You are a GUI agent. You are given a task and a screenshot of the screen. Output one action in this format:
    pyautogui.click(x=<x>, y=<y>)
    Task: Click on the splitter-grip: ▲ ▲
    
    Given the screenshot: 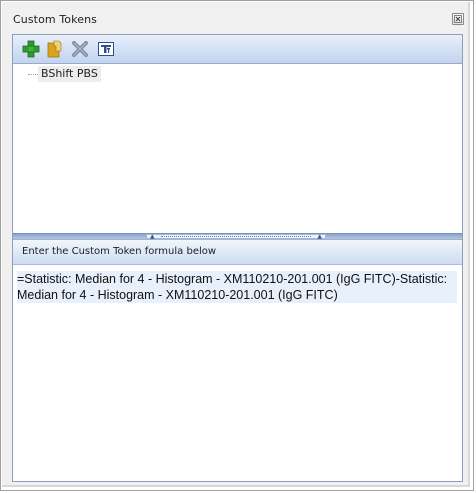 What is the action you would take?
    pyautogui.click(x=236, y=237)
    